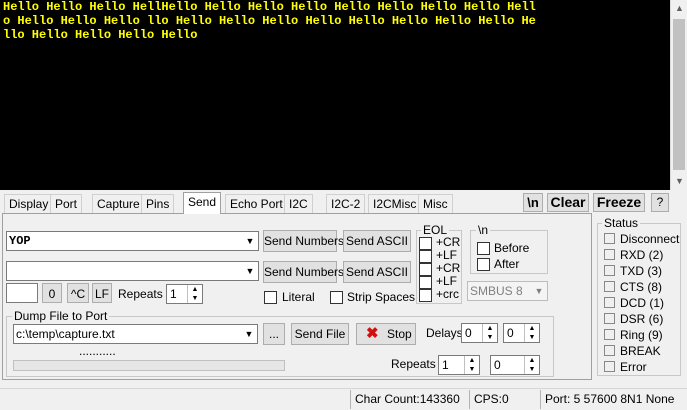 Image resolution: width=687 pixels, height=410 pixels. What do you see at coordinates (320, 334) in the screenshot?
I see `send-file-button: Send File` at bounding box center [320, 334].